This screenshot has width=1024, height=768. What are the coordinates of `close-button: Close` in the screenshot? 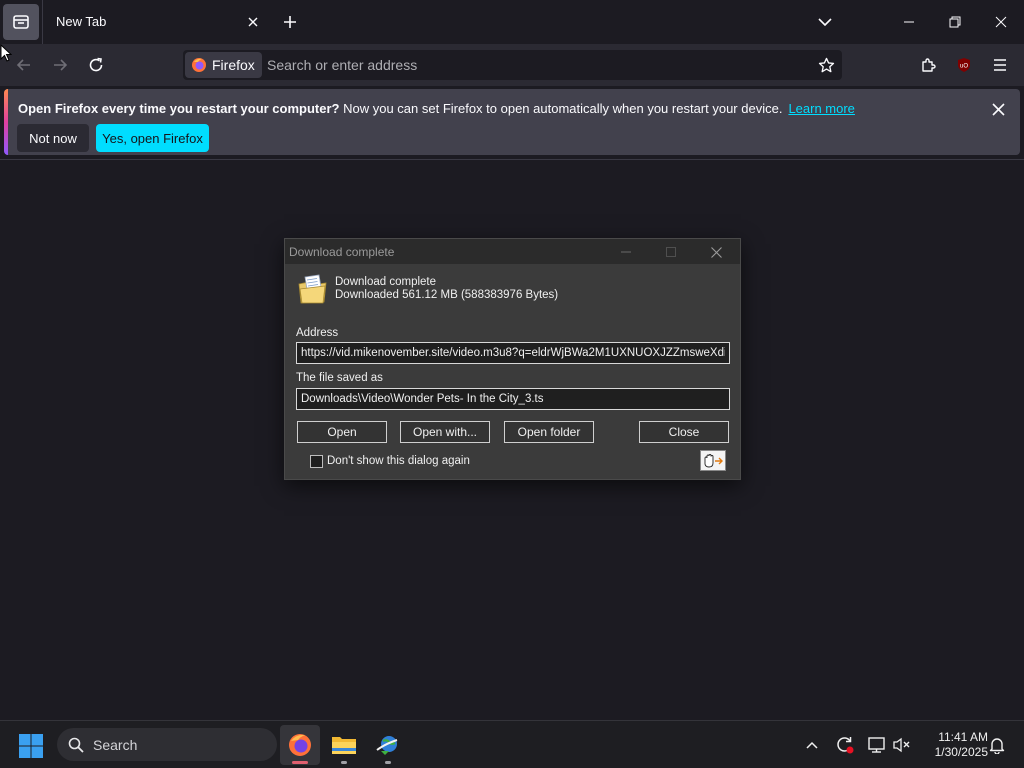 It's located at (684, 432).